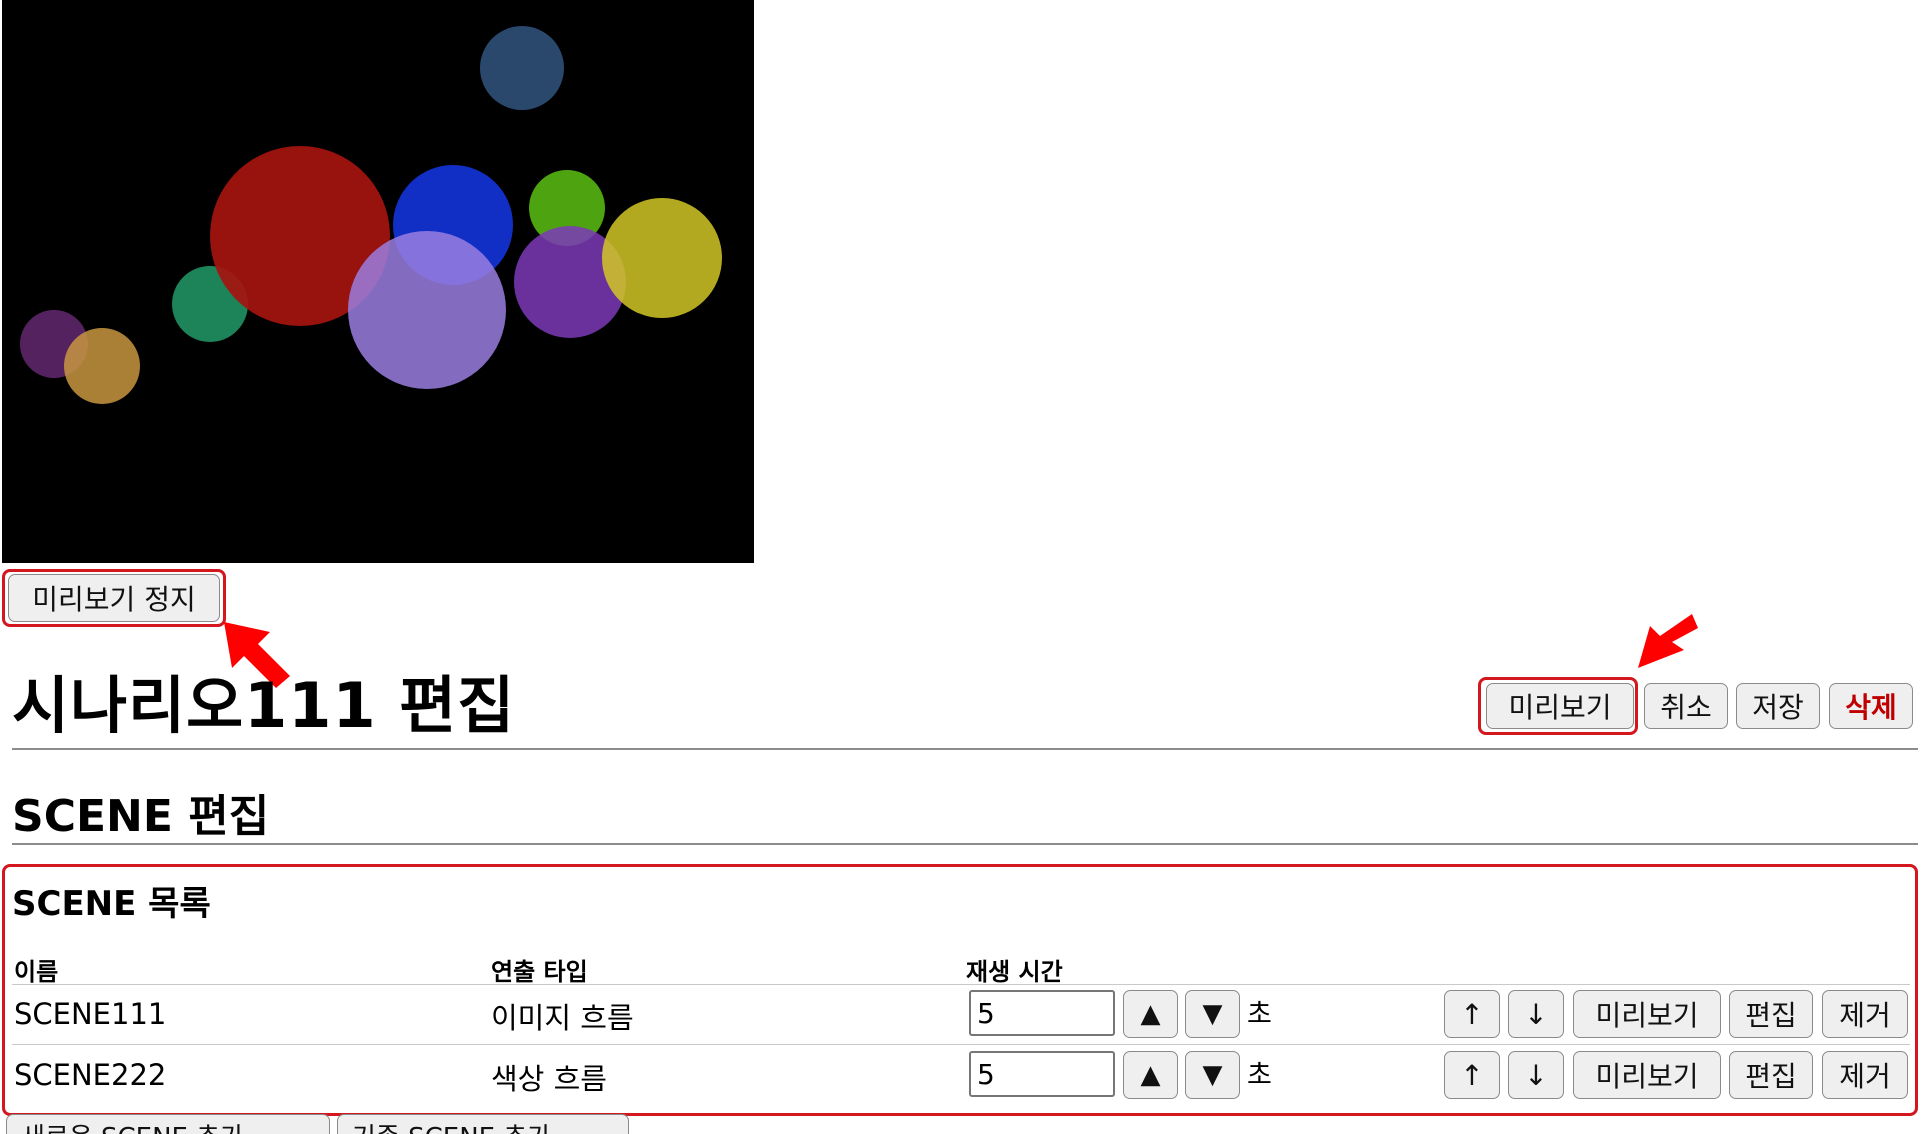  Describe the element at coordinates (539, 972) in the screenshot. I see `column-header-type: 연출 타입` at that location.